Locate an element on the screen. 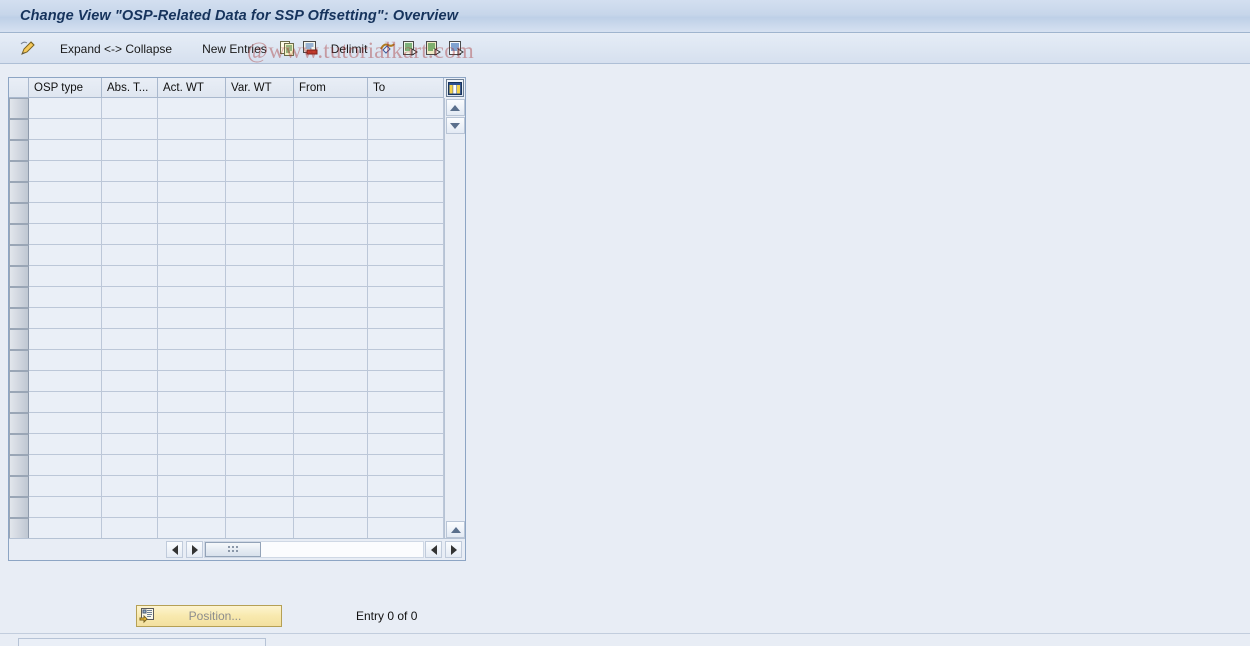 Image resolution: width=1250 pixels, height=646 pixels. grid-column-header-row-selector is located at coordinates (19, 88).